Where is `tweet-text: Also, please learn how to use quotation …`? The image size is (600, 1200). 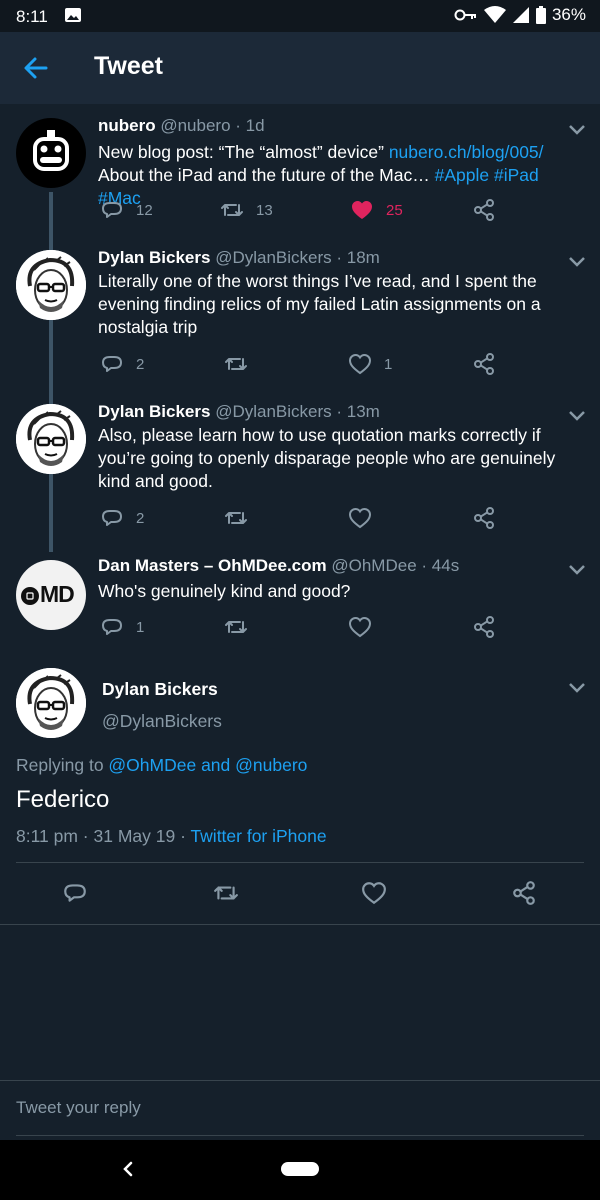
tweet-text: Also, please learn how to use quotation … is located at coordinates (327, 458).